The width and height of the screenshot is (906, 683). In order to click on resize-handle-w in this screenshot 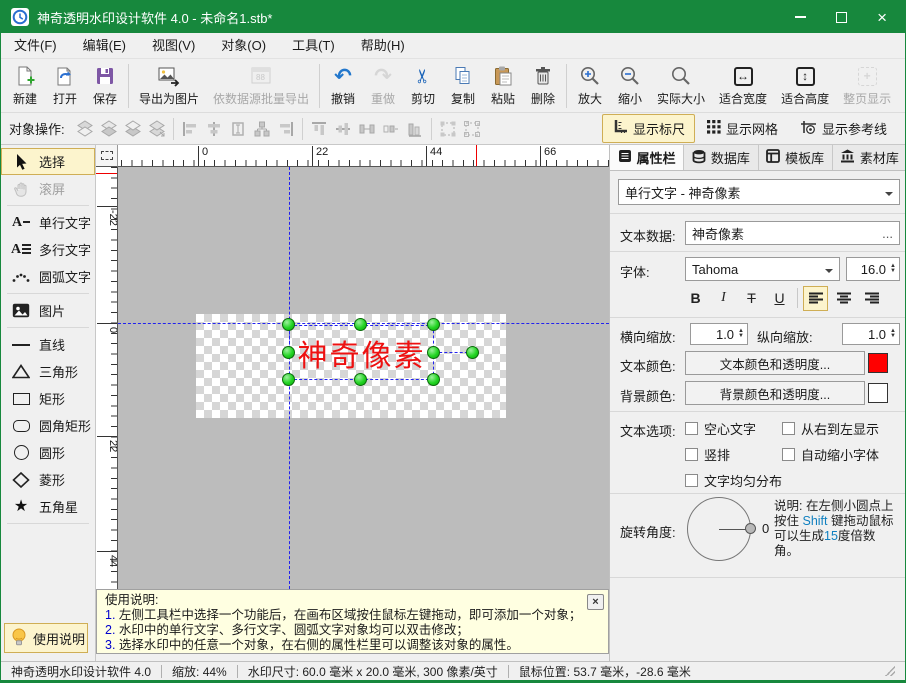, I will do `click(288, 352)`.